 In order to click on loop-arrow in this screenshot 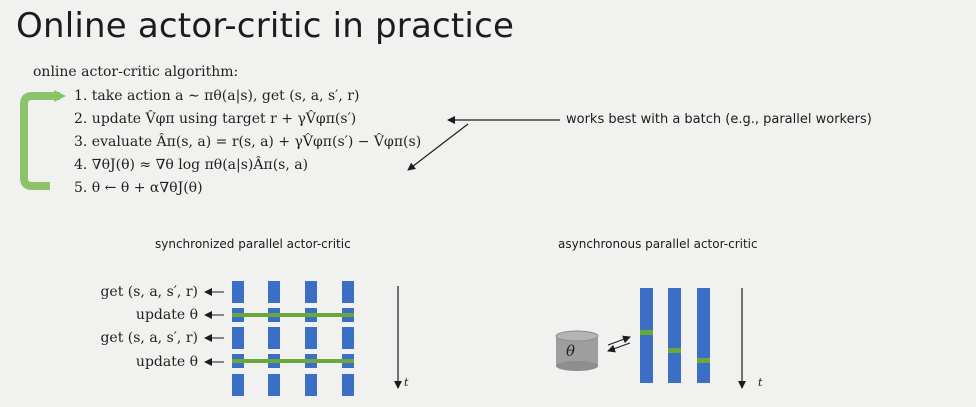, I will do `click(43, 140)`.